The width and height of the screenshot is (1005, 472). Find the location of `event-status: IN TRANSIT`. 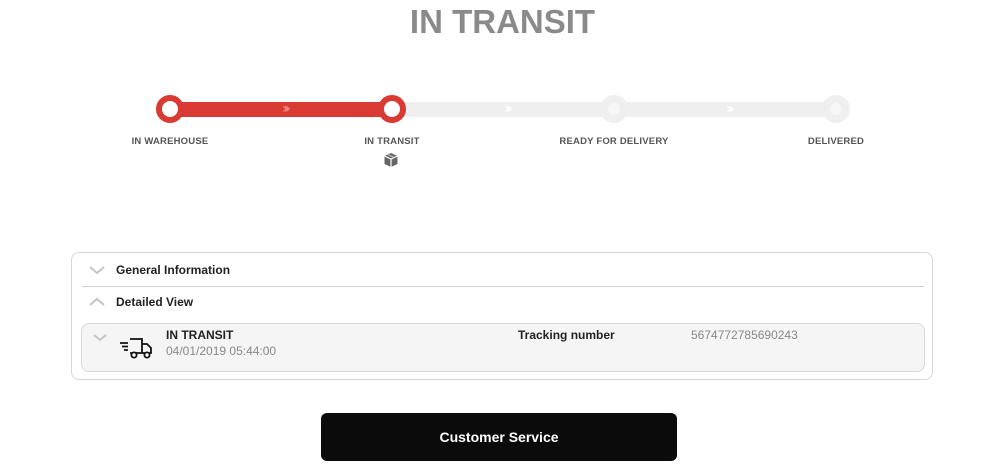

event-status: IN TRANSIT is located at coordinates (200, 335).